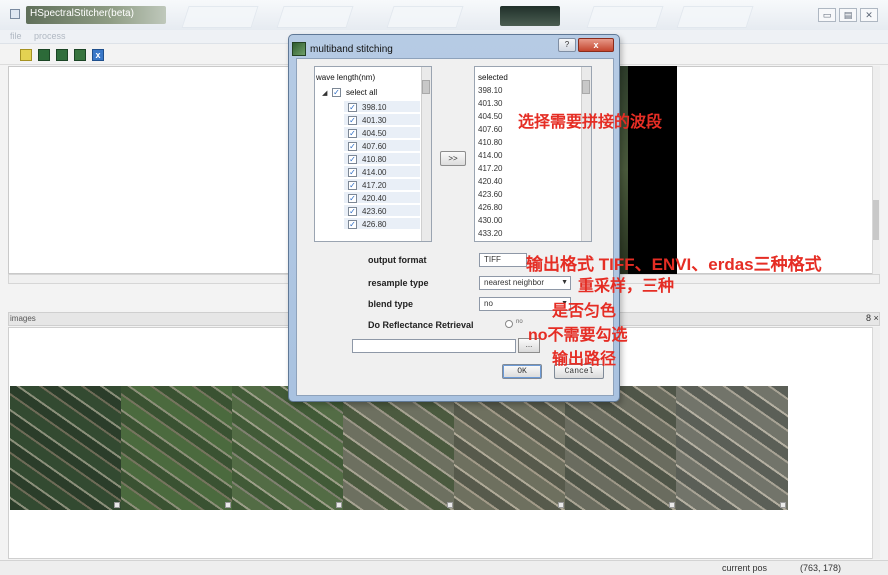 This screenshot has height=575, width=888. Describe the element at coordinates (490, 220) in the screenshot. I see `selected-item: 430.00` at that location.